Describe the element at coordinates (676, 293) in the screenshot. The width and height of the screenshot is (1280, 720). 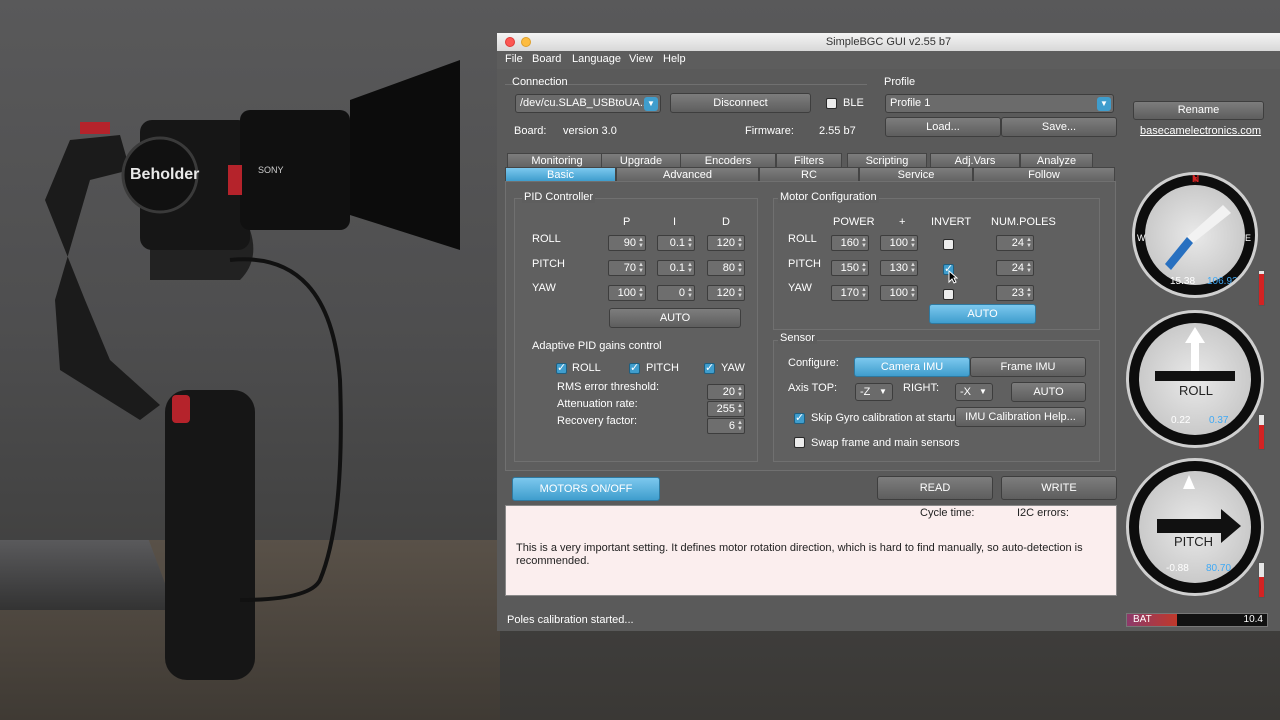
I see `pid-yaw-i: 0 ▲ ▼` at that location.